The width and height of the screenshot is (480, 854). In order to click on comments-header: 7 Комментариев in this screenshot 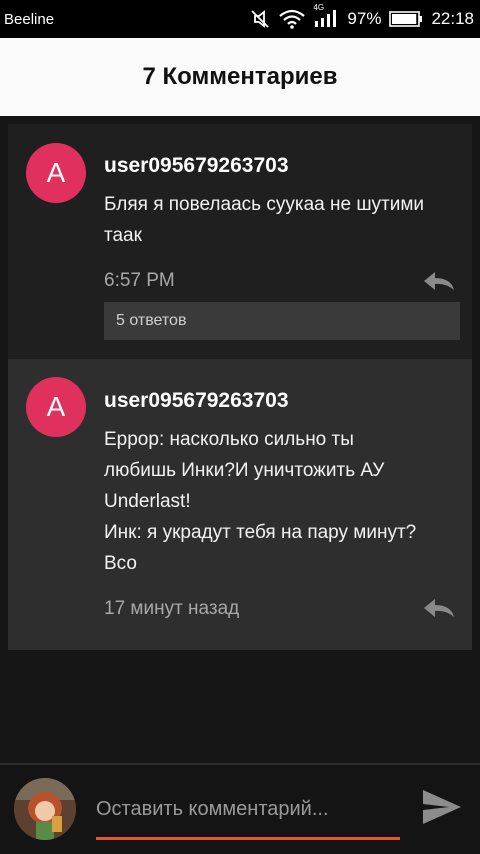, I will do `click(240, 77)`.